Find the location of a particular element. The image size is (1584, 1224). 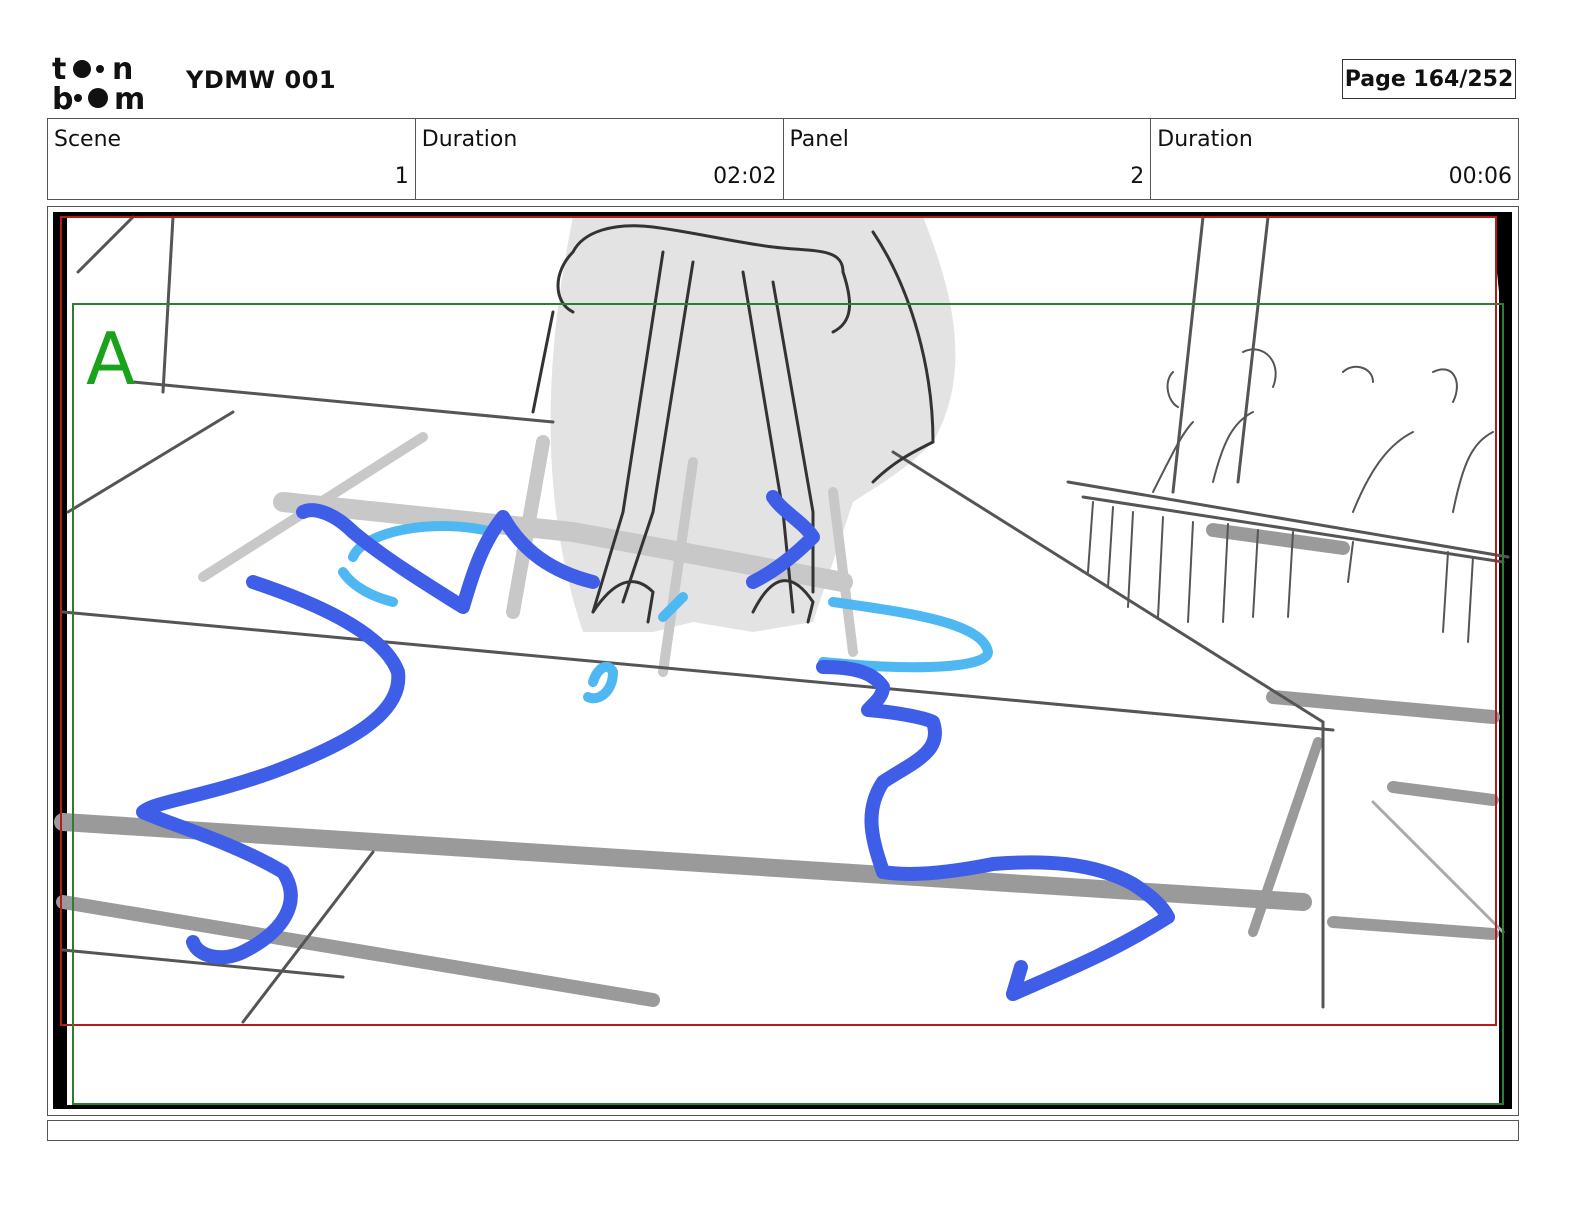

page-number: Page 164/252 is located at coordinates (1429, 79).